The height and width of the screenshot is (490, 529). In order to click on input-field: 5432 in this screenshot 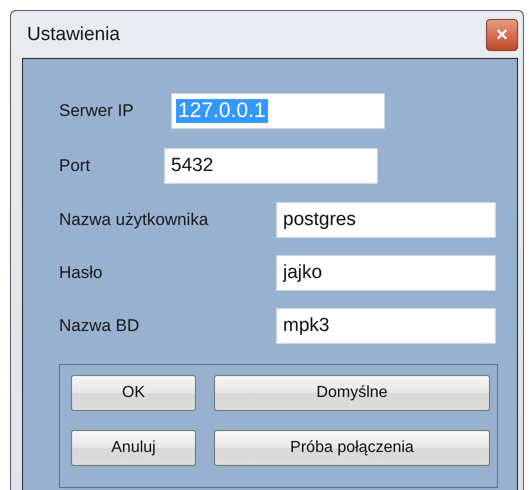, I will do `click(271, 166)`.